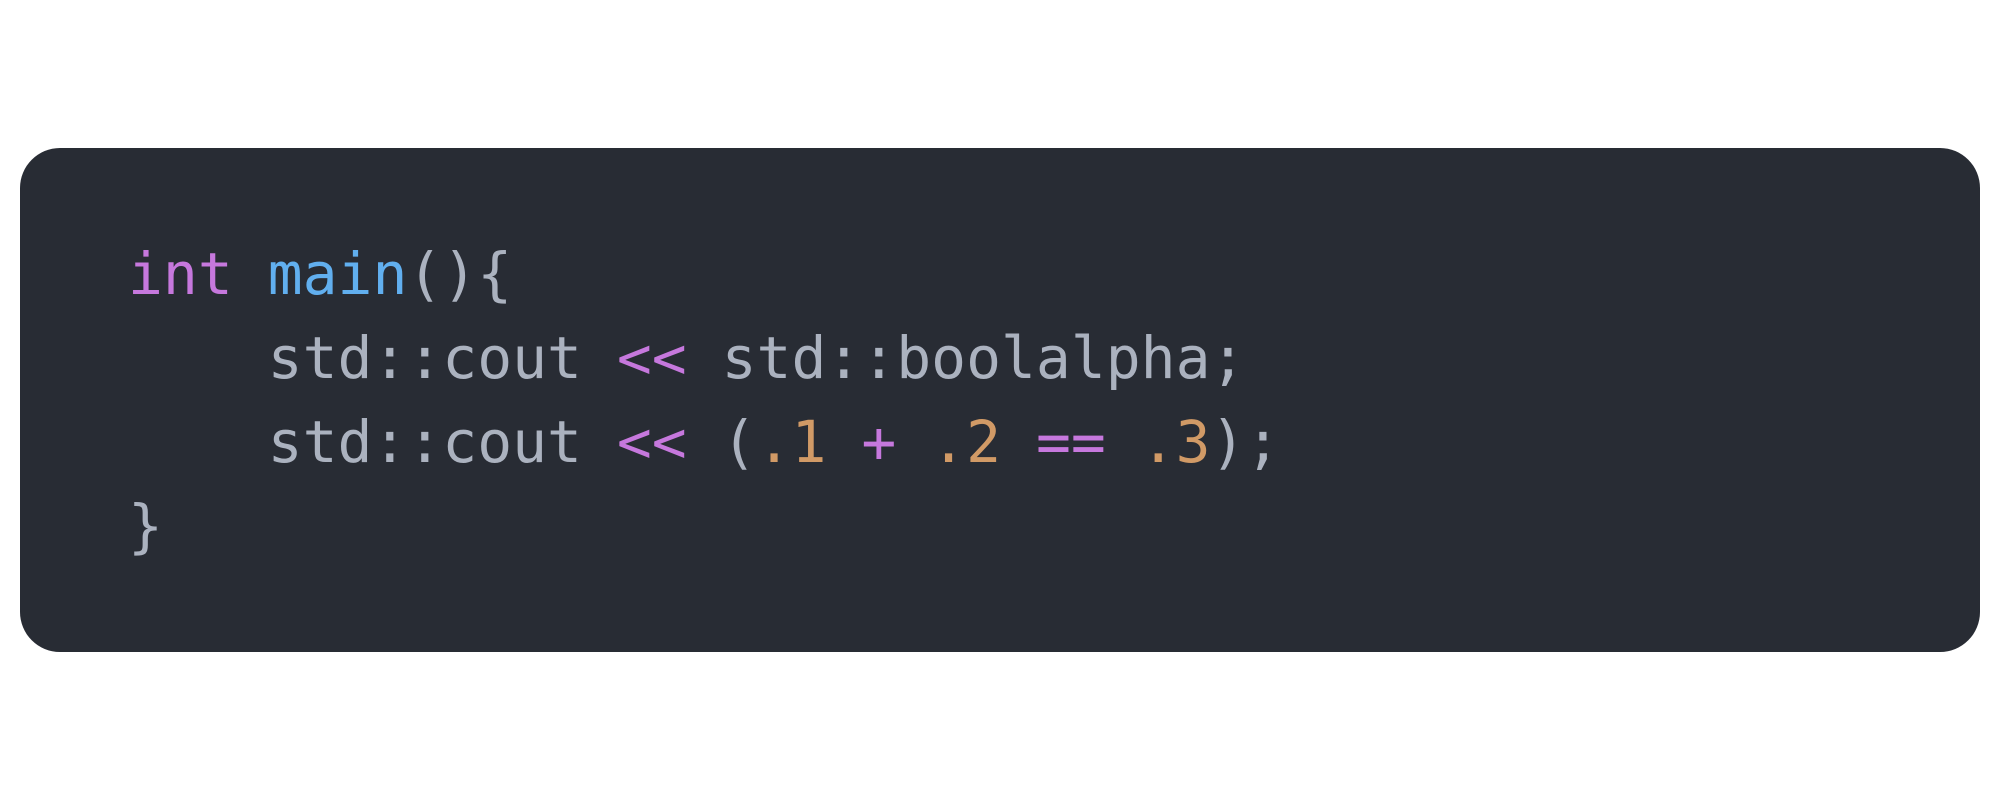  I want to click on code-line: std::cout << std::boolalpha;, so click(1054, 358).